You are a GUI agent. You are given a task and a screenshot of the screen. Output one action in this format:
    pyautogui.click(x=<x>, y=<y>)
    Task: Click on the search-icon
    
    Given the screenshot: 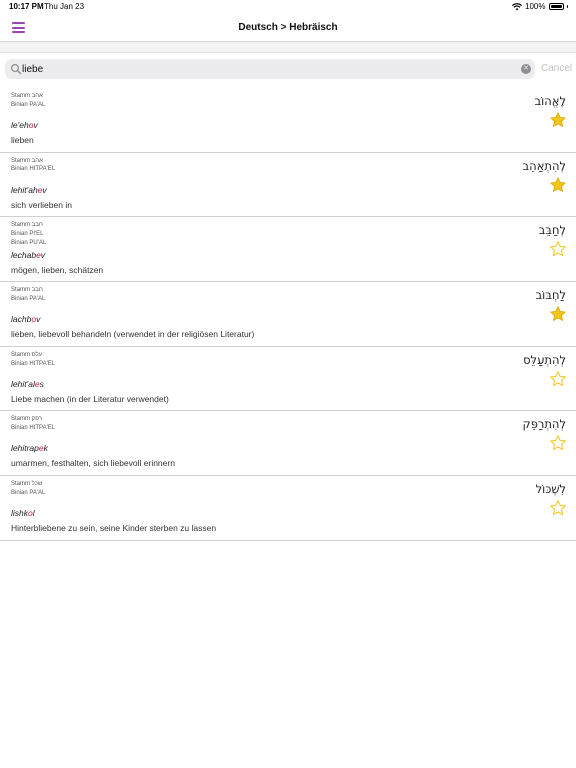 What is the action you would take?
    pyautogui.click(x=16, y=69)
    